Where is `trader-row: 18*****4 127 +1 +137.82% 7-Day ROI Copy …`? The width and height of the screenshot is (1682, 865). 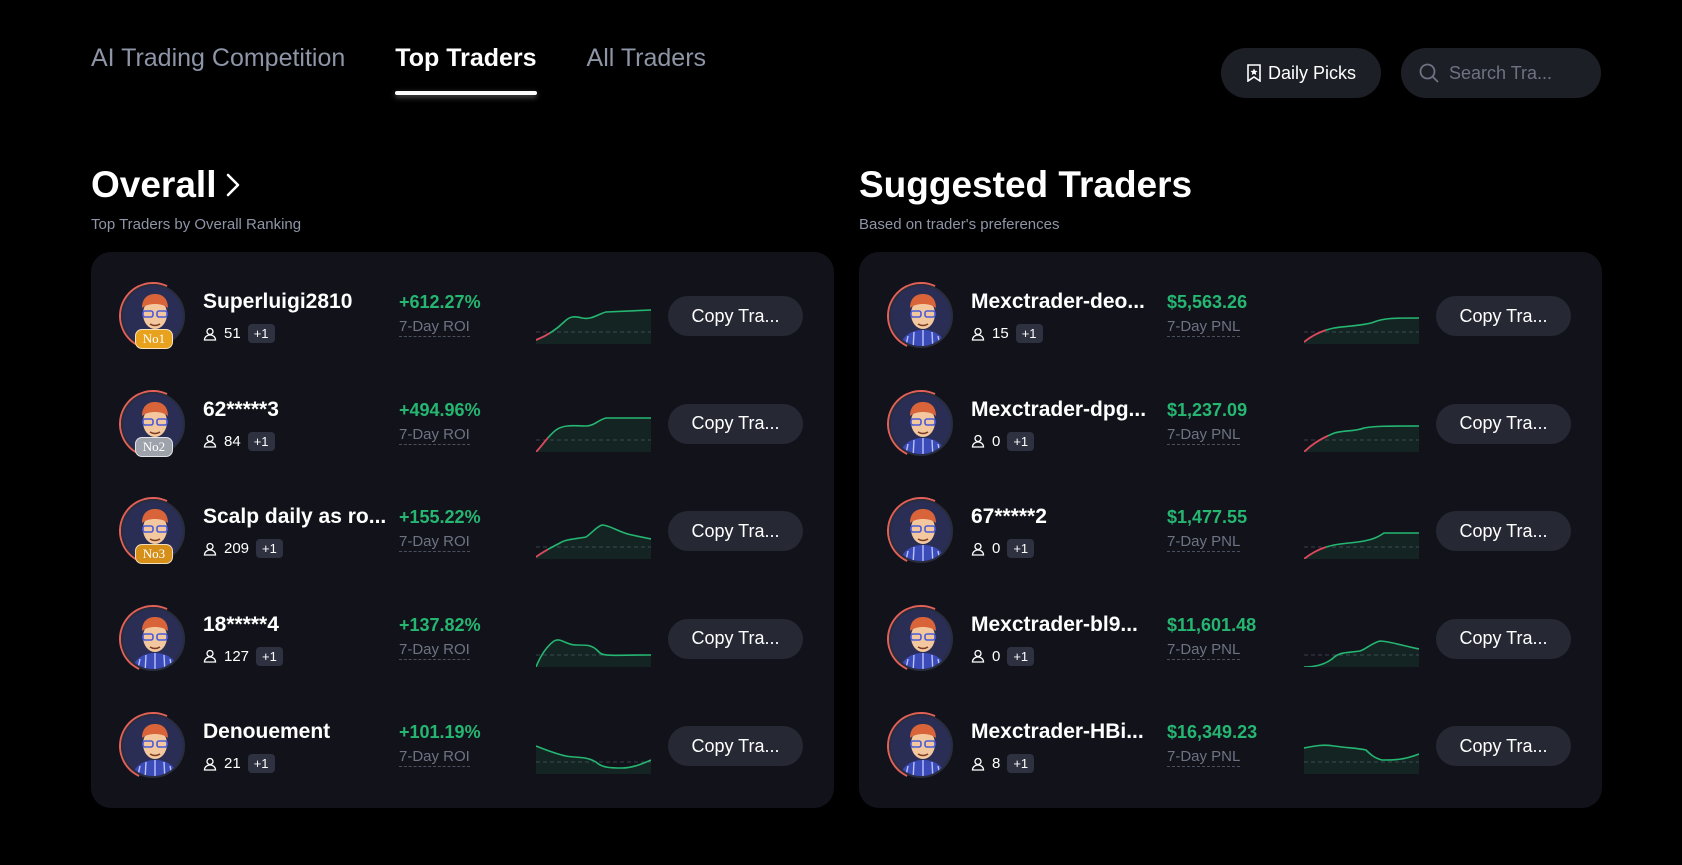
trader-row: 18*****4 127 +1 +137.82% 7-Day ROI Copy … is located at coordinates (462, 638).